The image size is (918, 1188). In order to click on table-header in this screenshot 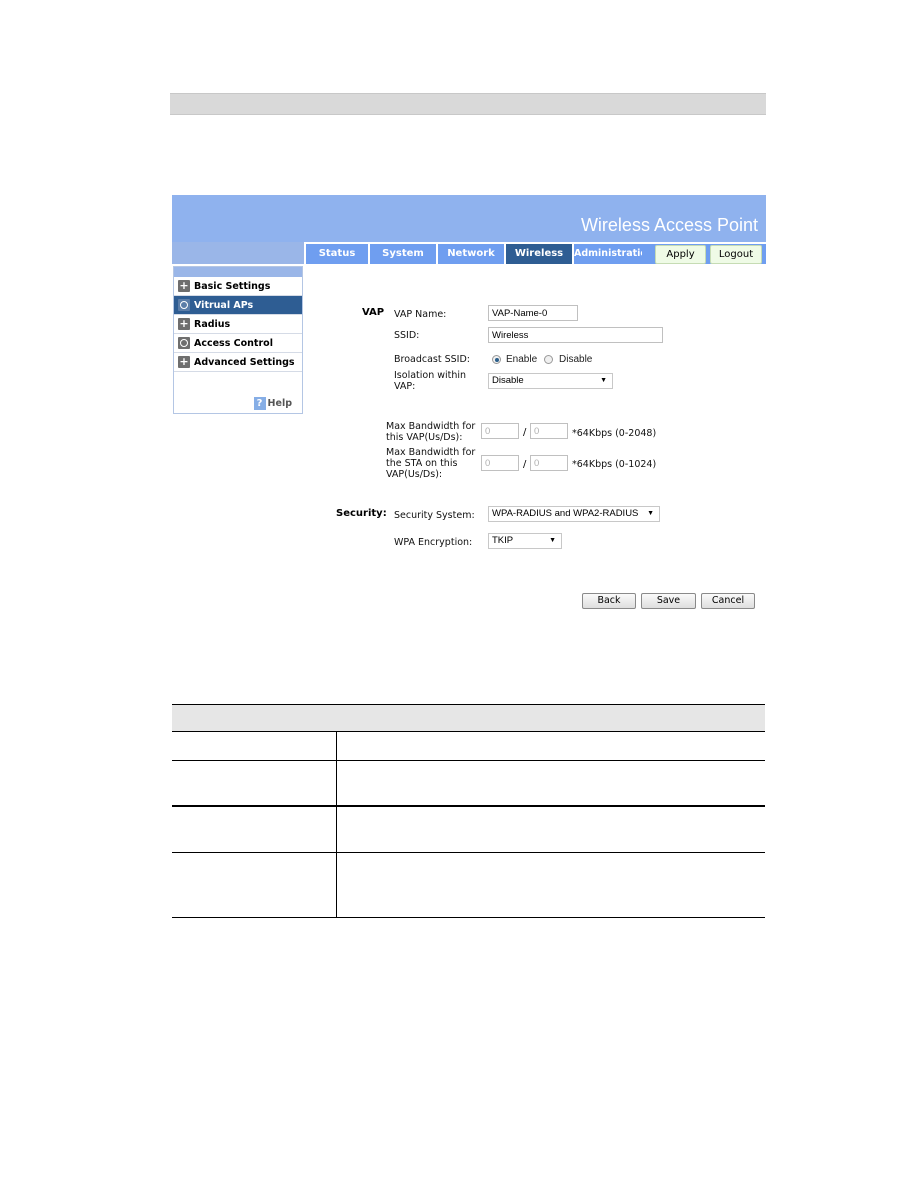, I will do `click(468, 718)`.